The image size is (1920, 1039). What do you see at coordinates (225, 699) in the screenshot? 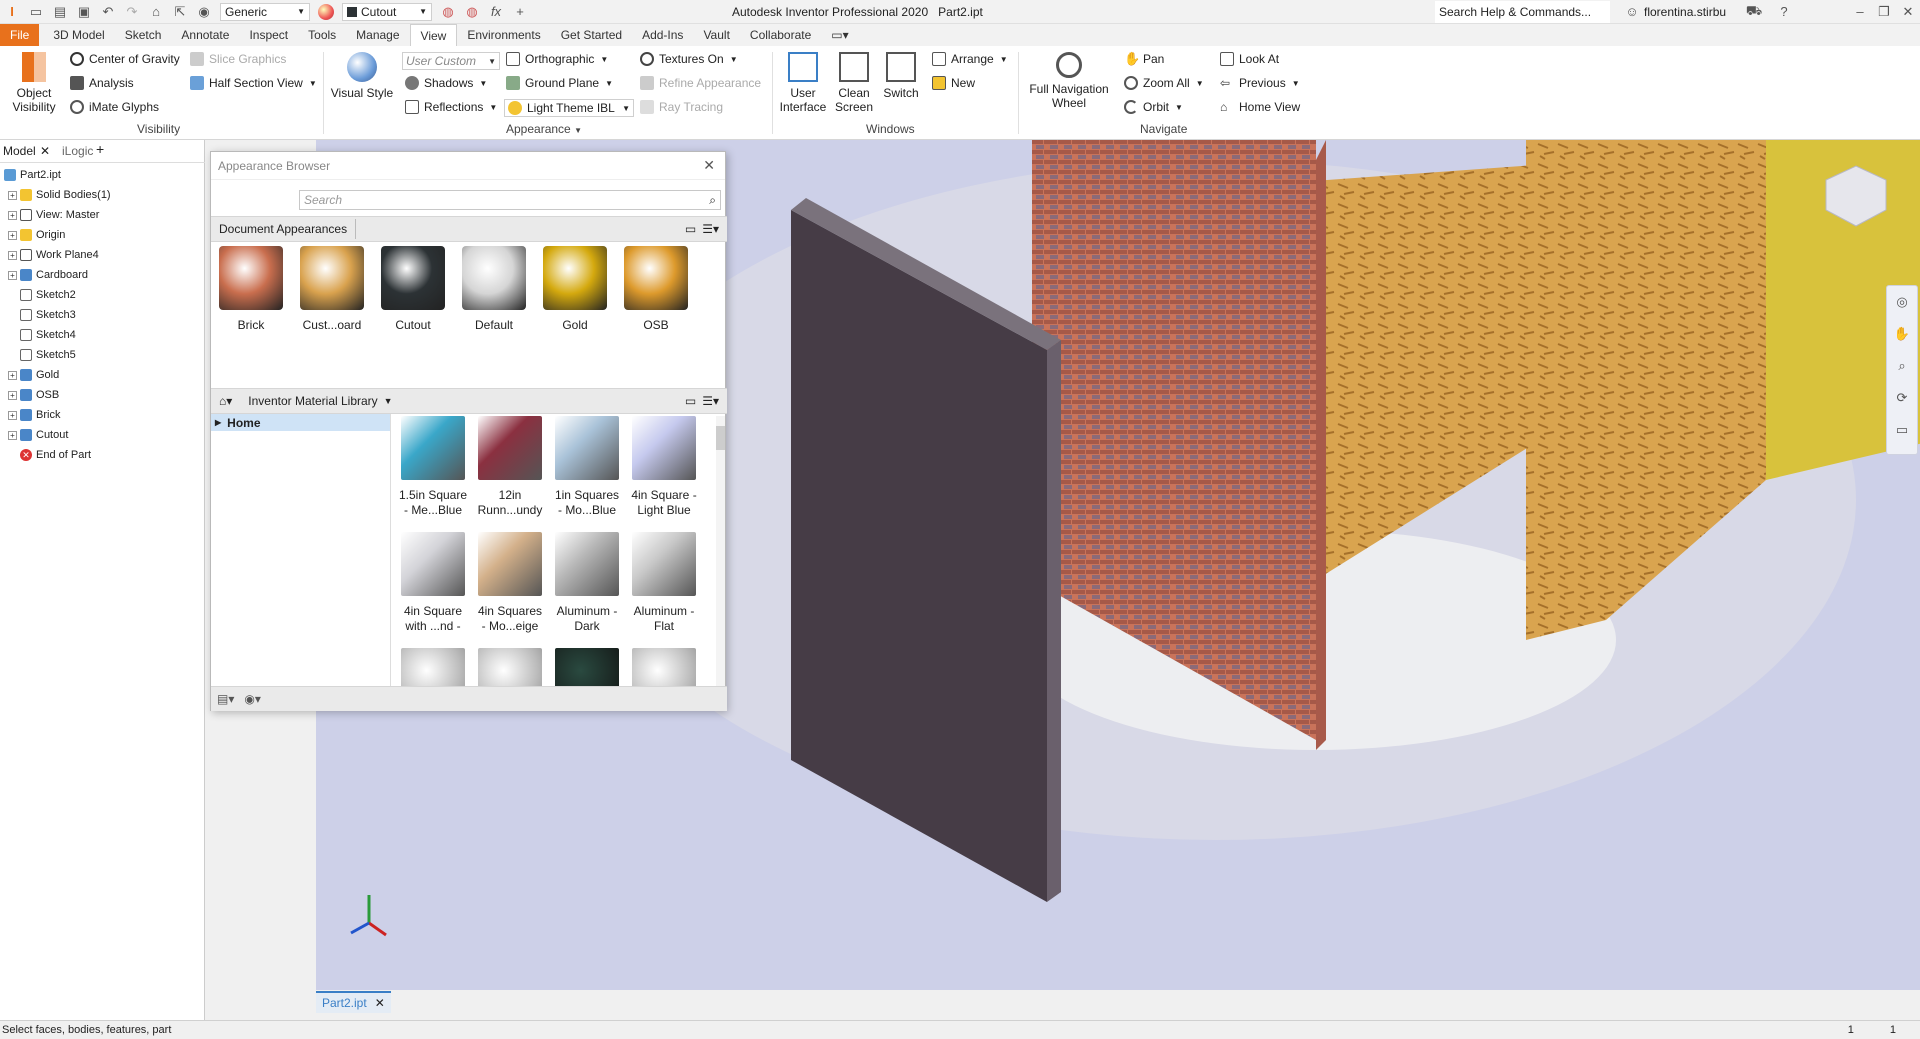
I see `manage-library-icon: ▤▾` at bounding box center [225, 699].